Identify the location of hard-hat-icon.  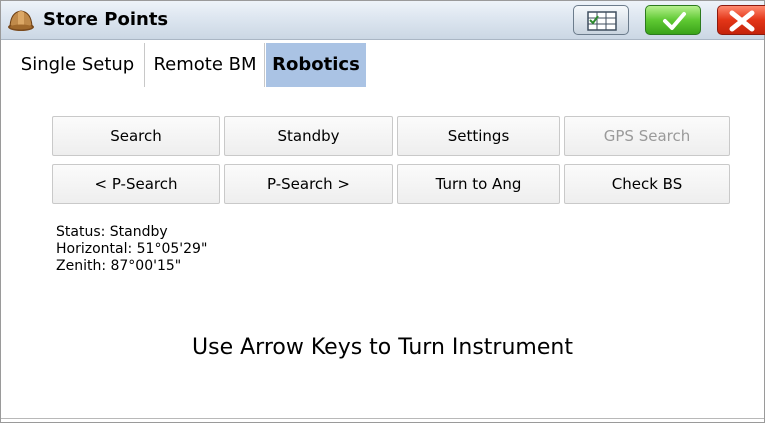
(21, 20).